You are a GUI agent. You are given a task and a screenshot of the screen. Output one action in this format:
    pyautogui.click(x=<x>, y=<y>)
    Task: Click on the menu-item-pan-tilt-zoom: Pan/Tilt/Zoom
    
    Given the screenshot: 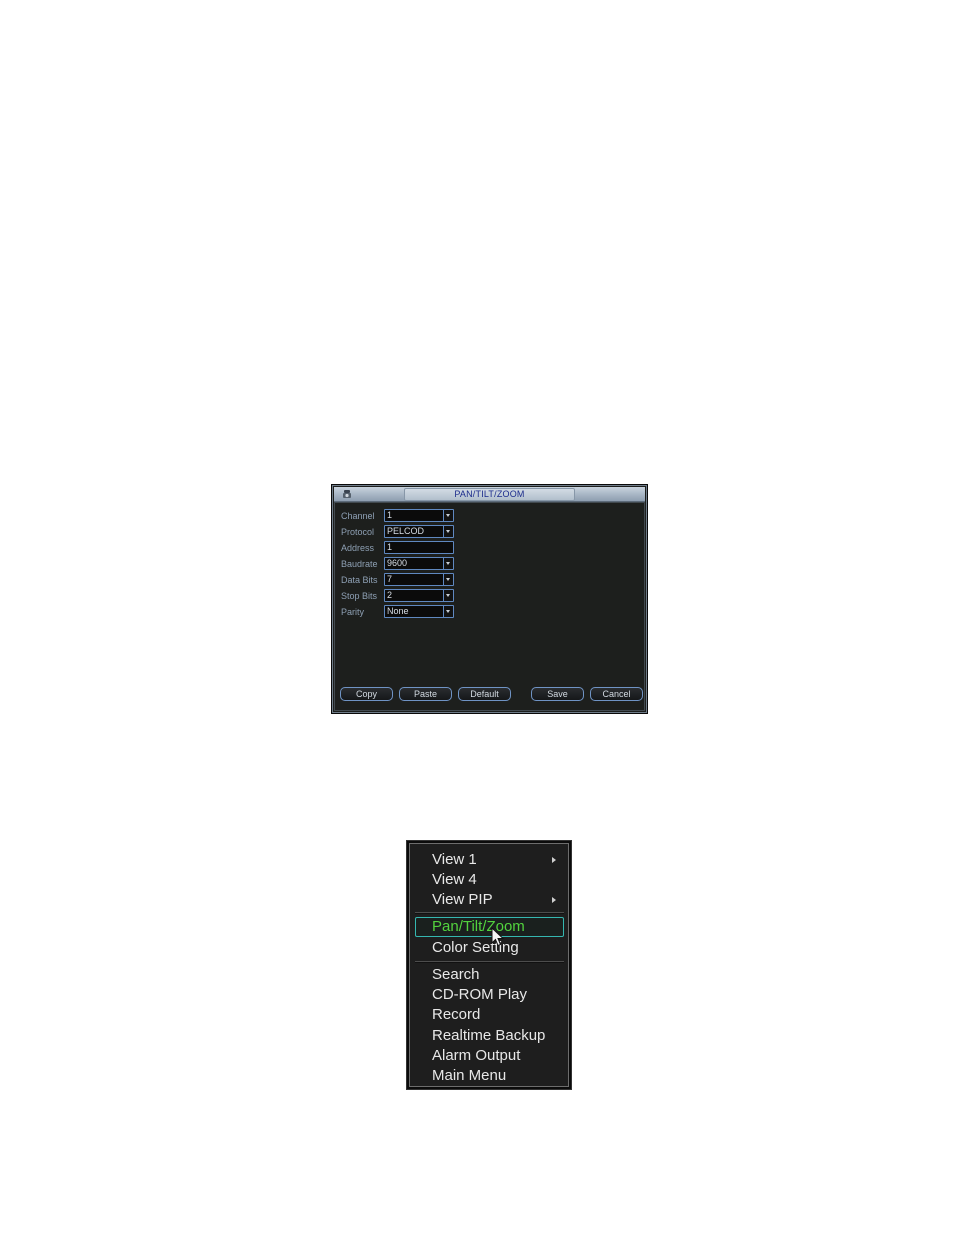 What is the action you would take?
    pyautogui.click(x=489, y=927)
    